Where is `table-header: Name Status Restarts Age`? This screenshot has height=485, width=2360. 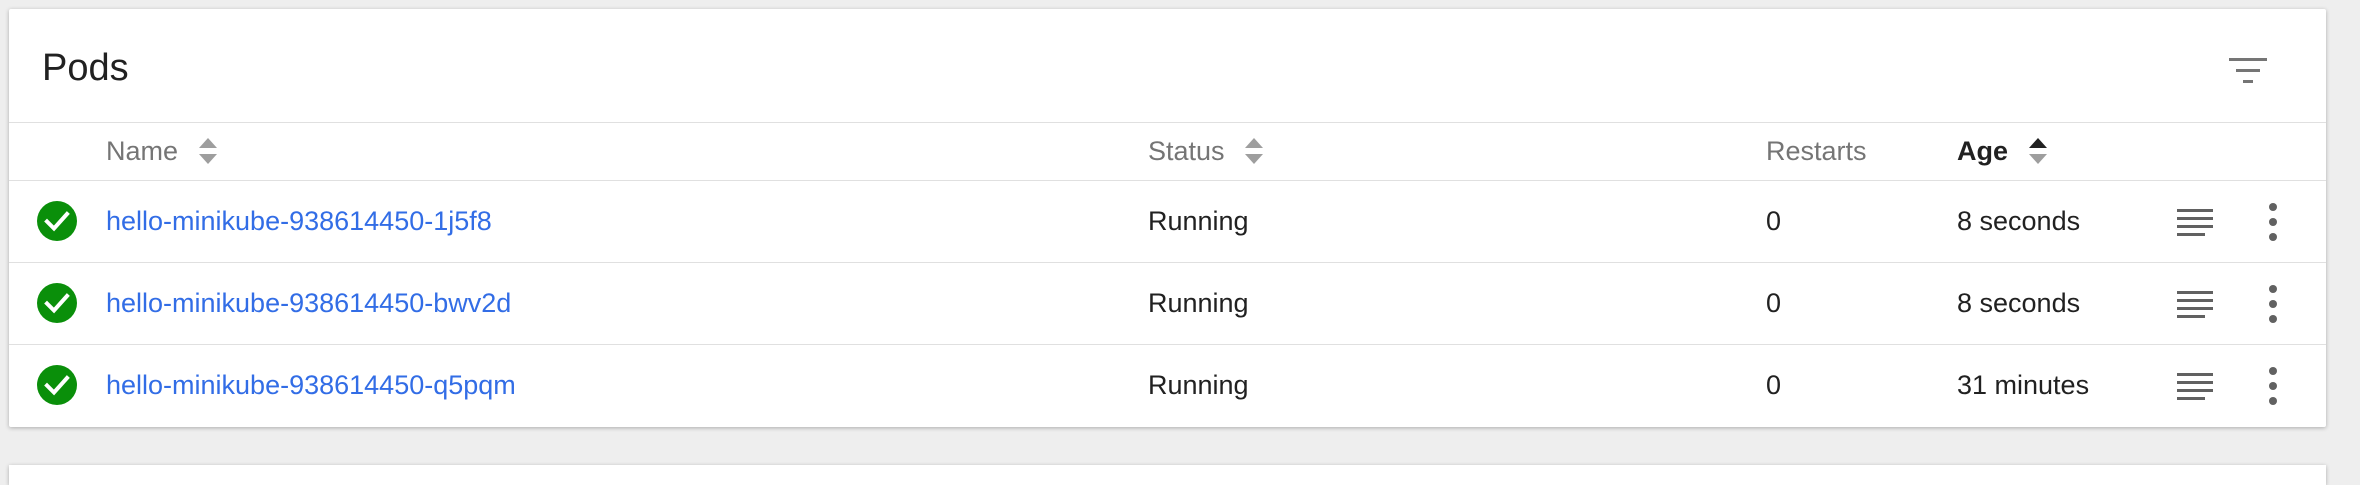
table-header: Name Status Restarts Age is located at coordinates (1167, 152).